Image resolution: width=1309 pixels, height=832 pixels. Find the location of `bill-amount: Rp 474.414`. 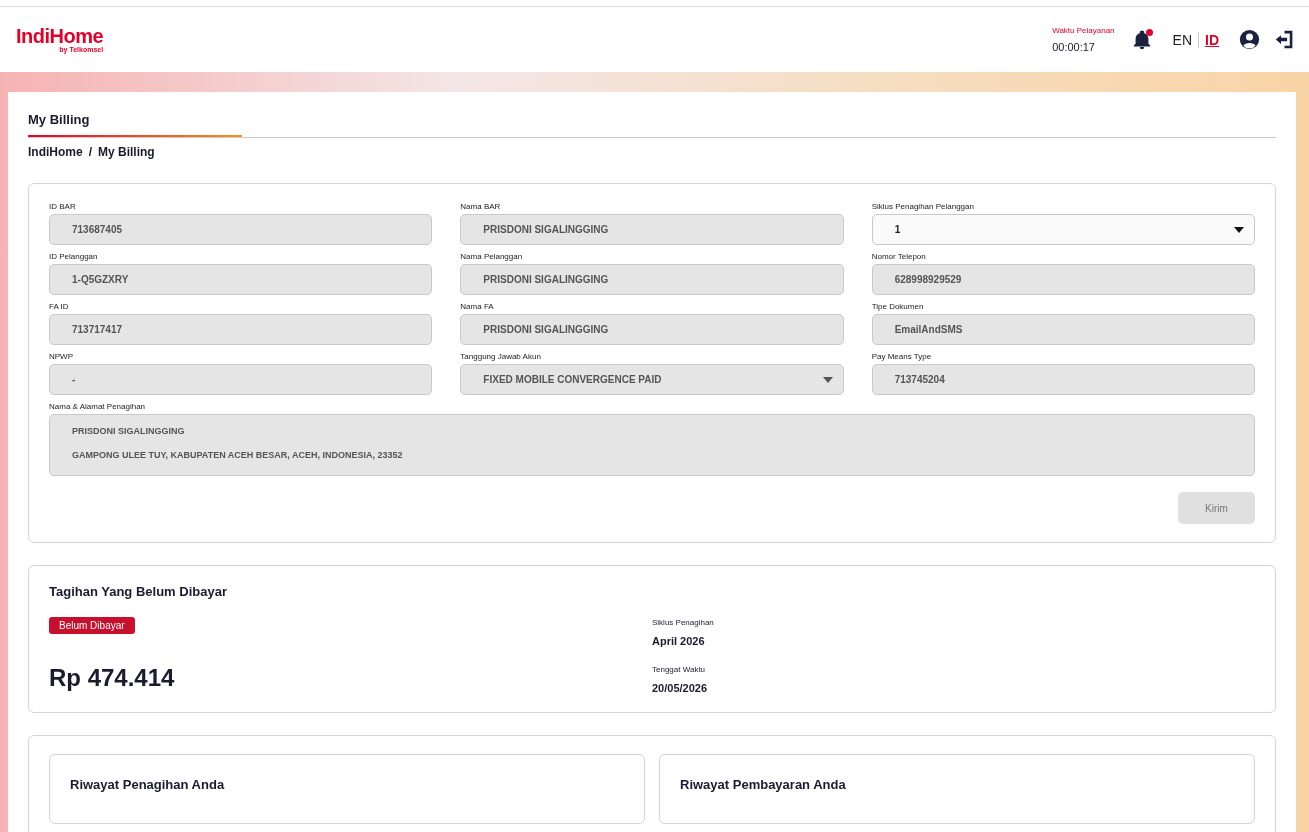

bill-amount: Rp 474.414 is located at coordinates (112, 678).